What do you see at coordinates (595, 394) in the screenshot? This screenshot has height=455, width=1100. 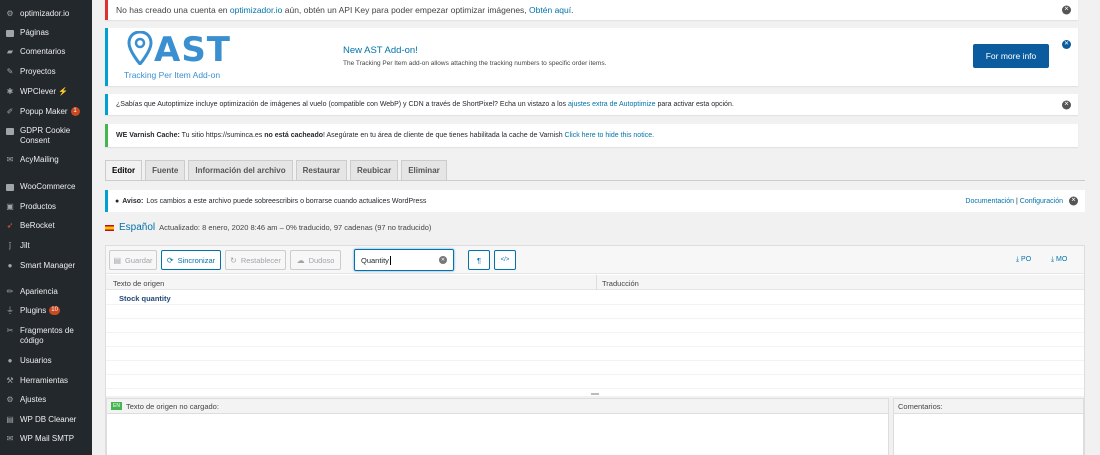 I see `resize-handle` at bounding box center [595, 394].